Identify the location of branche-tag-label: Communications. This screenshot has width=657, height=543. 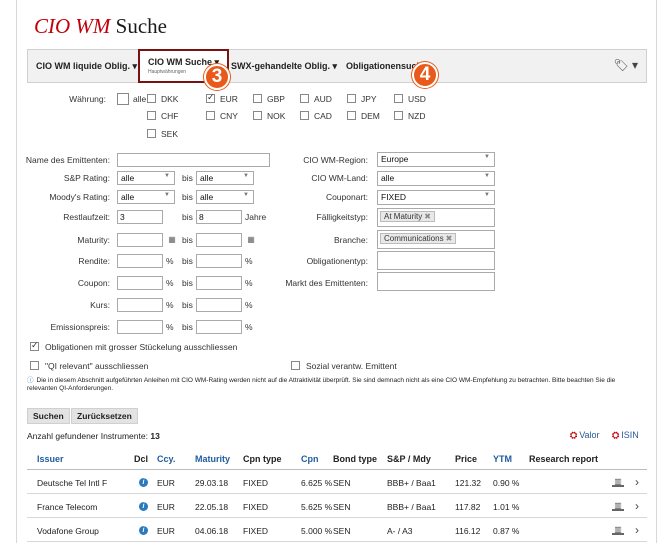
(414, 238).